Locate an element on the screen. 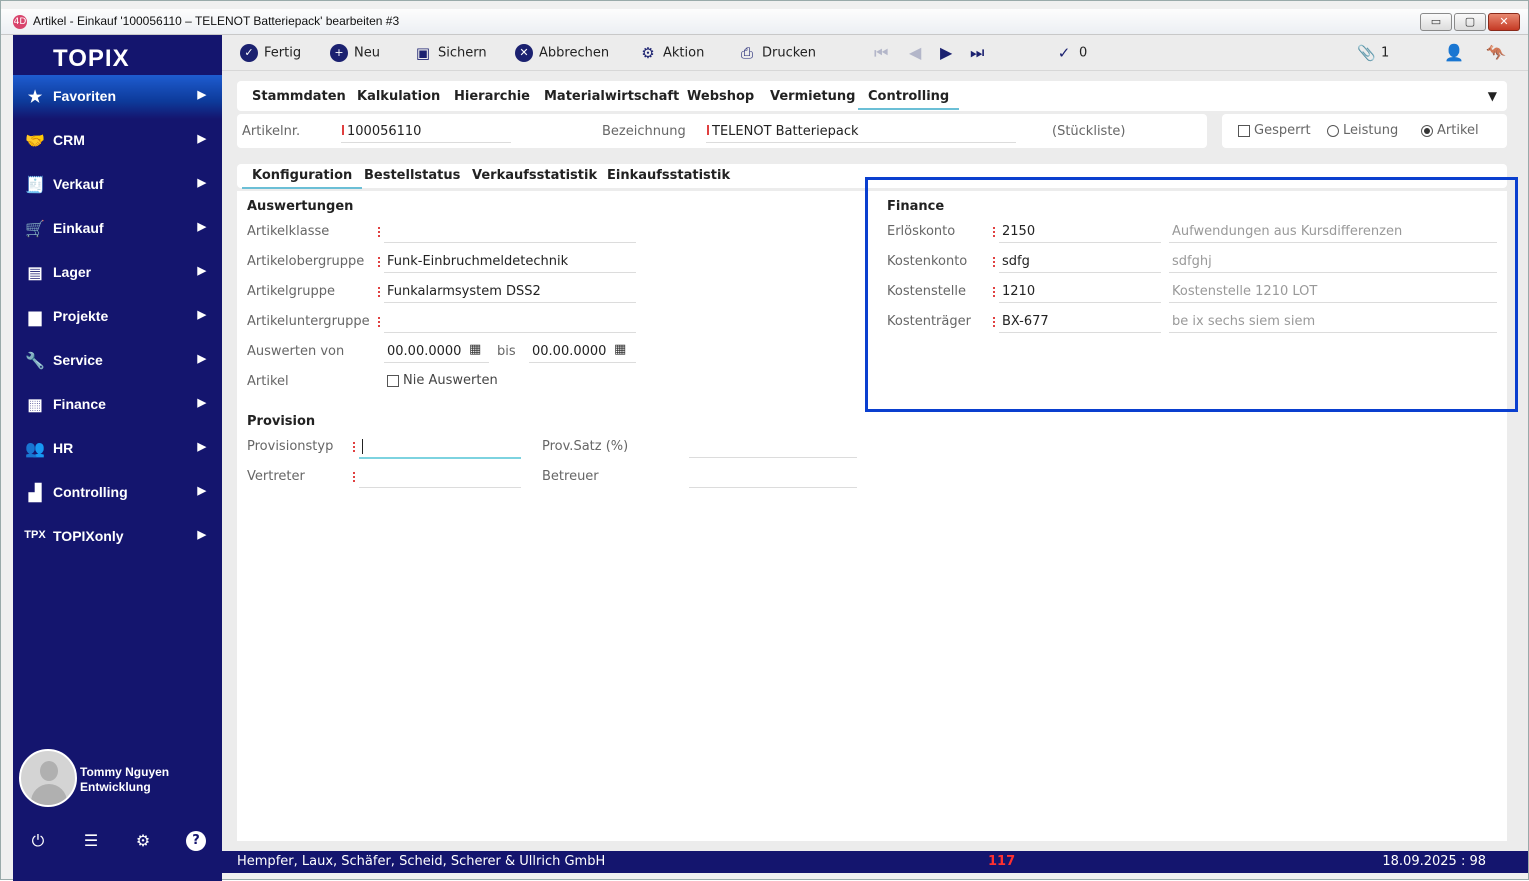 The image size is (1529, 881). kangaroo-icon: 🦘 is located at coordinates (1496, 52).